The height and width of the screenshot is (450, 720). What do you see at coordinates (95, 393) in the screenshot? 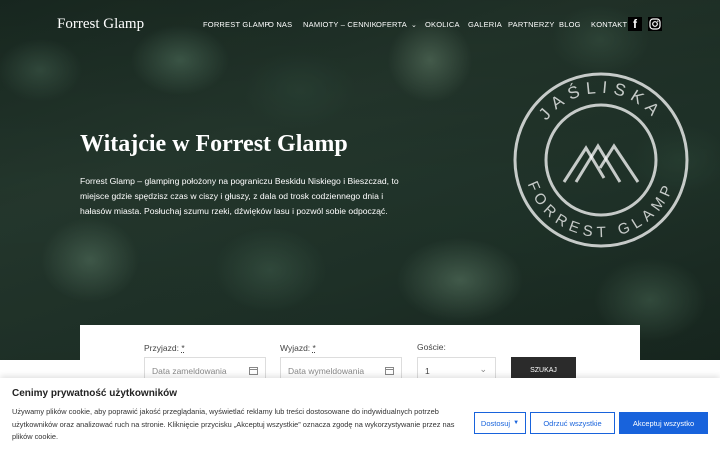
I see `cookie-title: Cenimy prywatność użytkowników` at bounding box center [95, 393].